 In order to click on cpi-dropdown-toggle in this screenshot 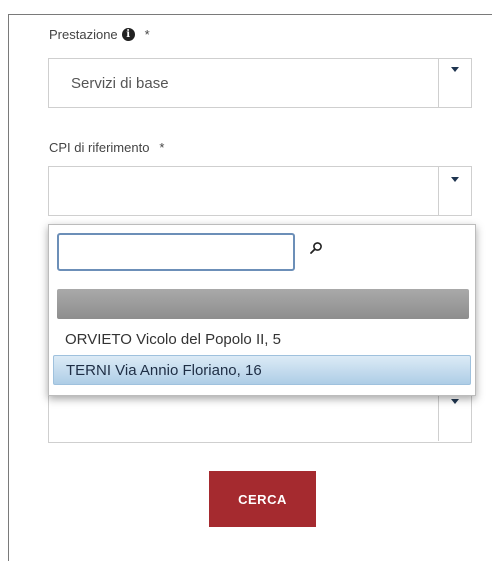, I will do `click(454, 191)`.